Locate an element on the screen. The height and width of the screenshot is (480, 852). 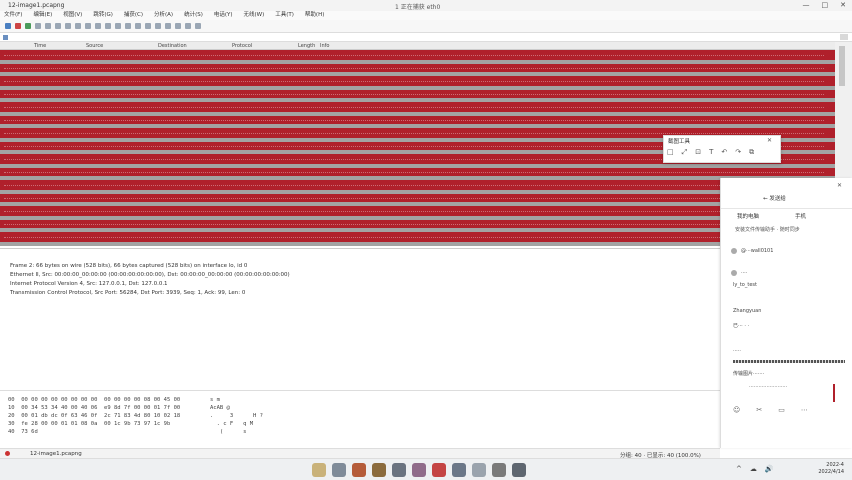
text-tool-icon: T is located at coordinates (711, 152).